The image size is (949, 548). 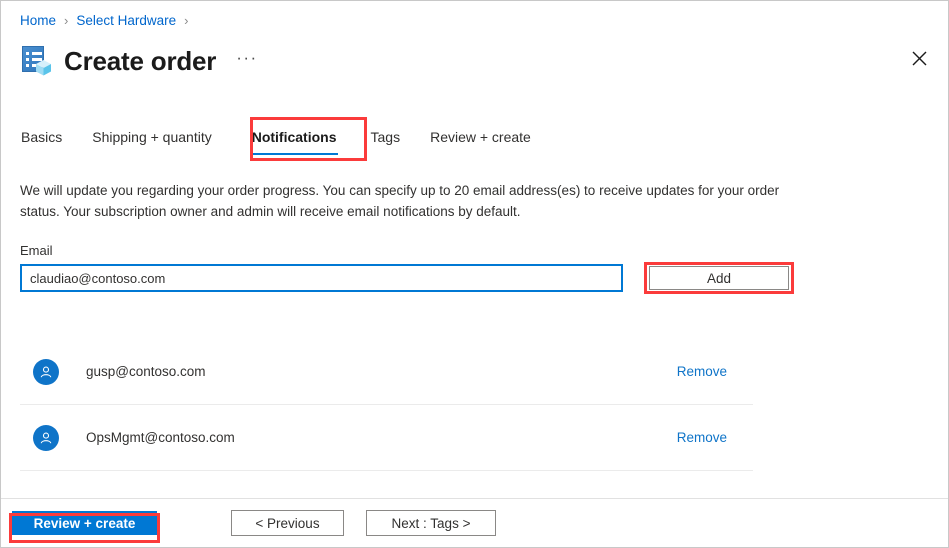 I want to click on breadcrumb-item-select-hardware: Select Hardware, so click(x=126, y=21).